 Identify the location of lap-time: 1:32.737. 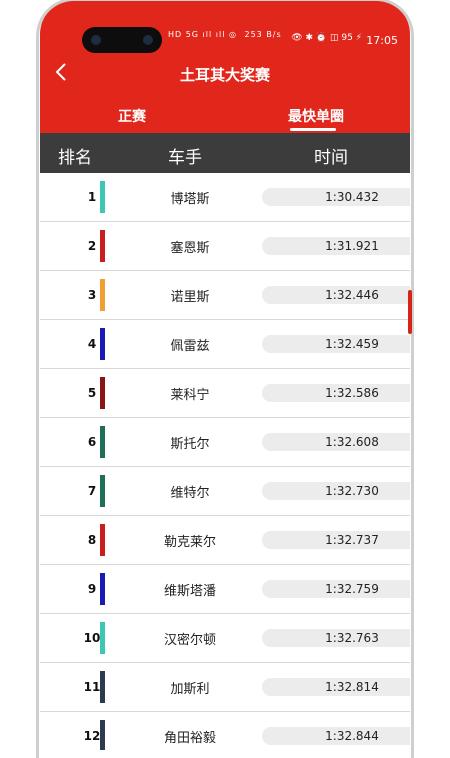
(352, 540).